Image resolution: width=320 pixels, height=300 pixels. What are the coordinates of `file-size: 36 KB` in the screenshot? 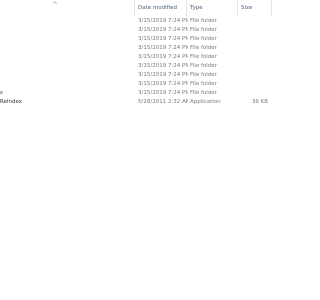 It's located at (259, 102).